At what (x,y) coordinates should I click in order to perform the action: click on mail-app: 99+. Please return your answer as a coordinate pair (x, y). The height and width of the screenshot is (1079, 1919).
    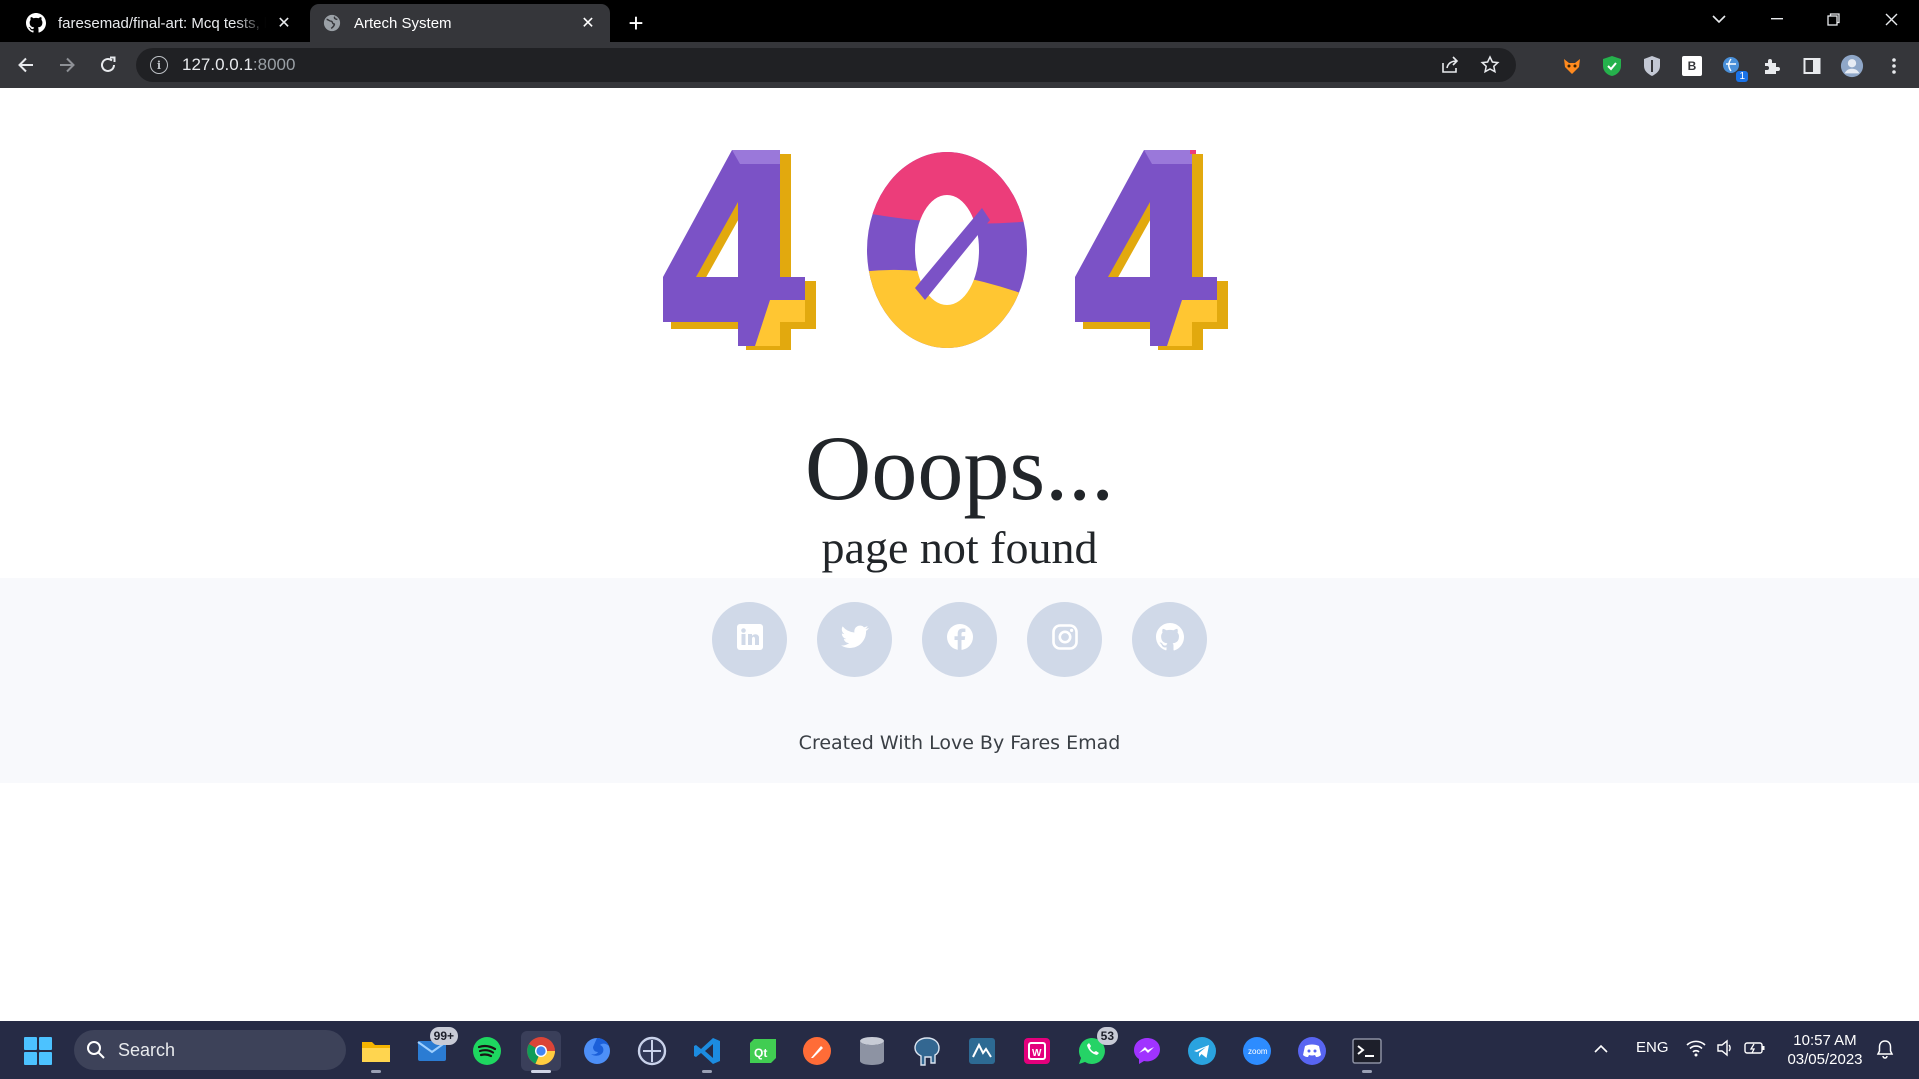
    Looking at the image, I should click on (435, 1049).